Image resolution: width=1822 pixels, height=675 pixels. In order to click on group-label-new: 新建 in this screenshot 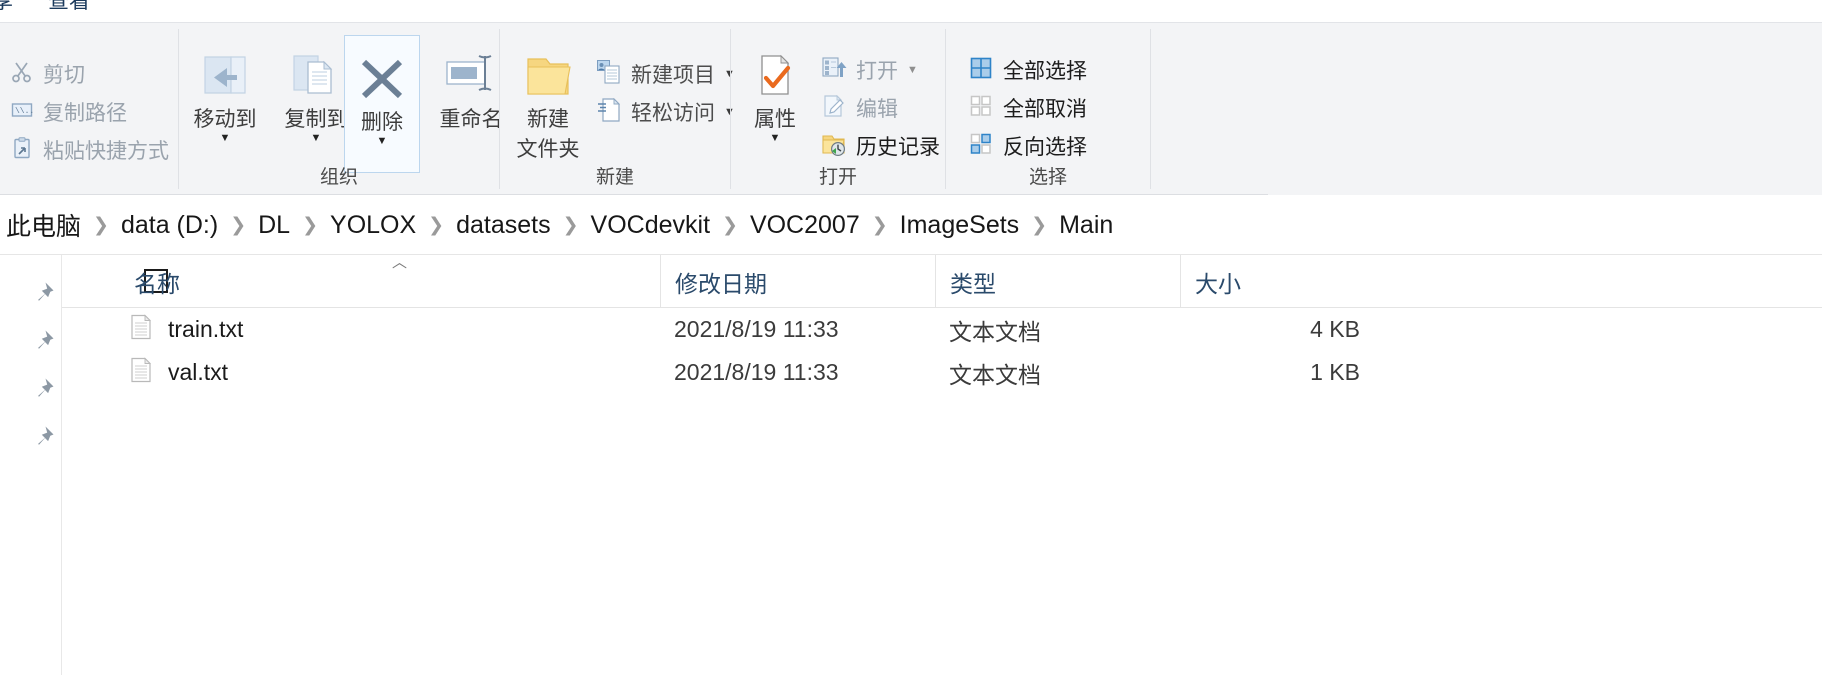, I will do `click(614, 177)`.